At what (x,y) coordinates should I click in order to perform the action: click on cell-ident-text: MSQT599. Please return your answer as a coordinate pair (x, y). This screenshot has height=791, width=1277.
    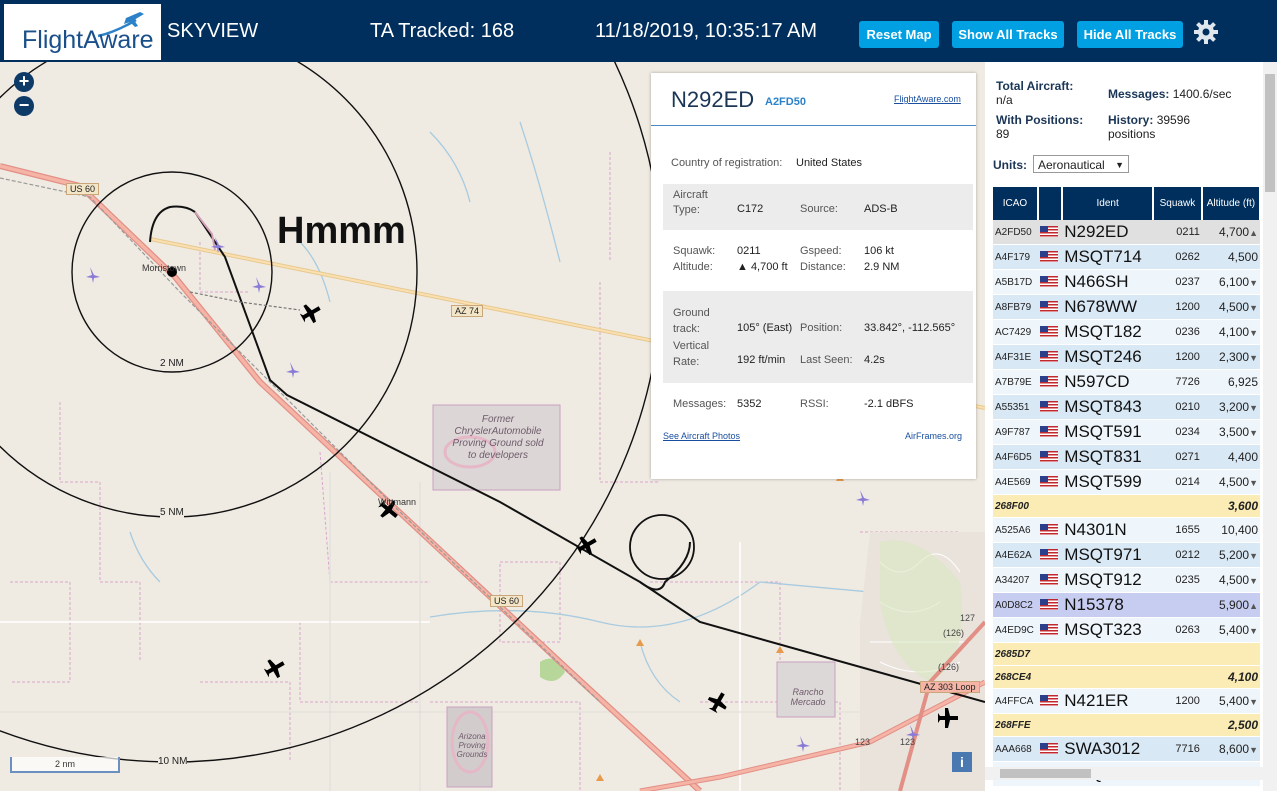
    Looking at the image, I should click on (1103, 481).